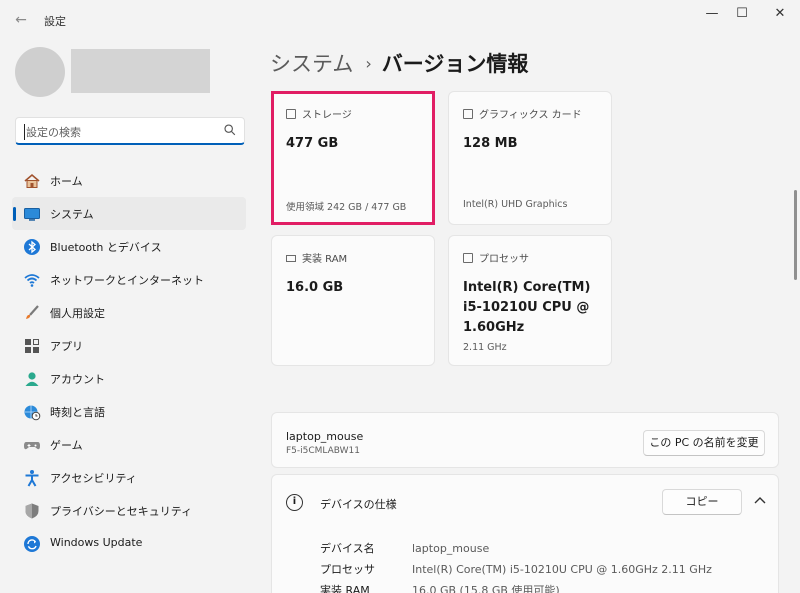 Image resolution: width=800 pixels, height=593 pixels. I want to click on sidebar-item-gaming: ゲーム, so click(129, 444).